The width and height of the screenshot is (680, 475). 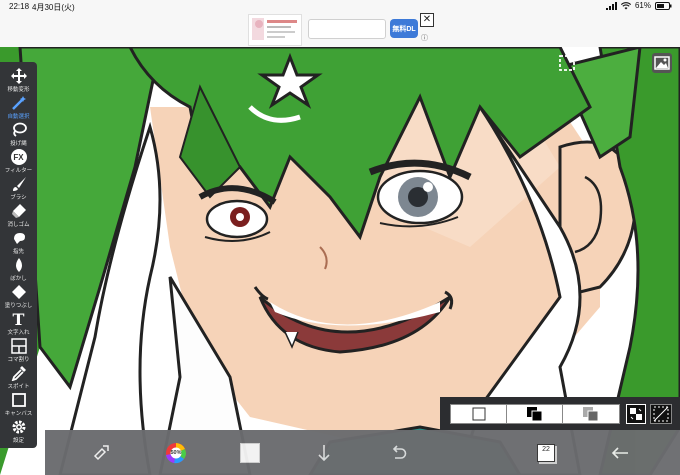 What do you see at coordinates (479, 414) in the screenshot?
I see `layer-mode-normal` at bounding box center [479, 414].